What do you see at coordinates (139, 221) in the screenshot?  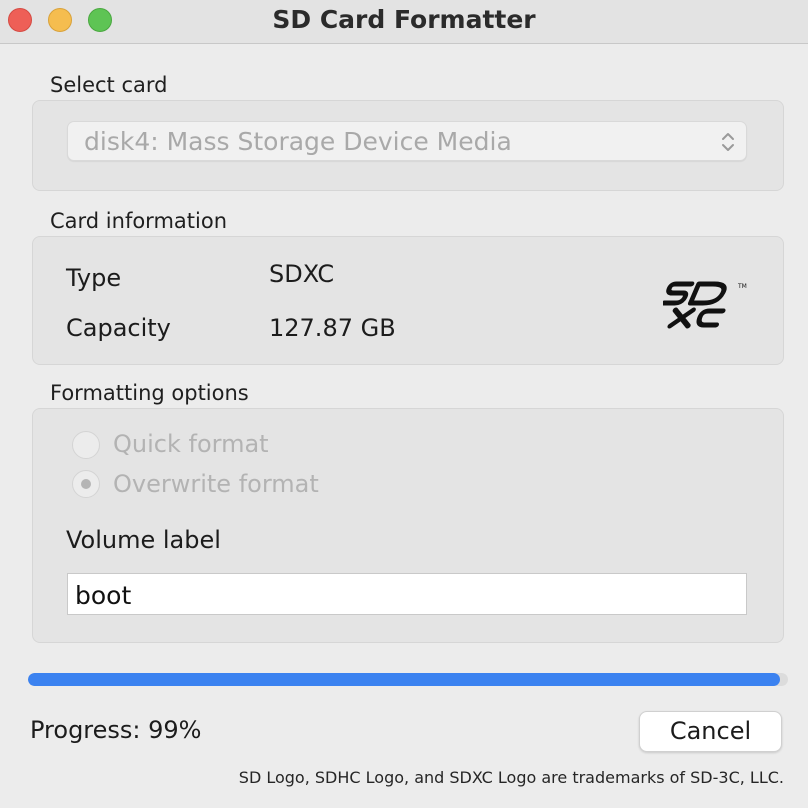 I see `card-information-label: Card information` at bounding box center [139, 221].